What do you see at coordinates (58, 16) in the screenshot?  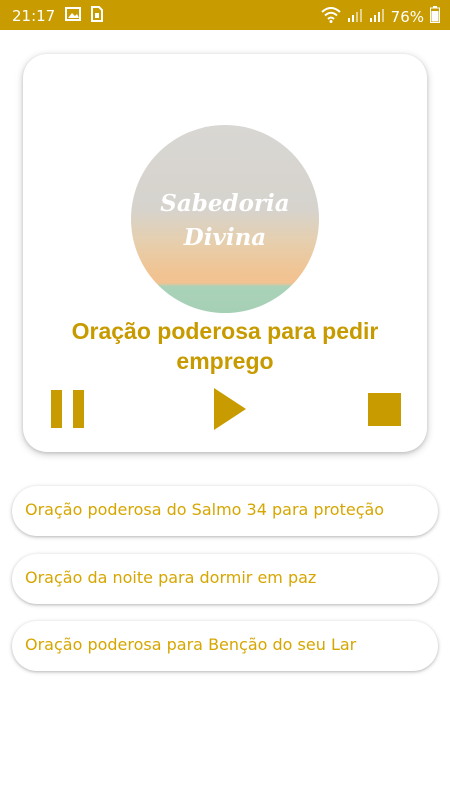 I see `status-left: 21:17` at bounding box center [58, 16].